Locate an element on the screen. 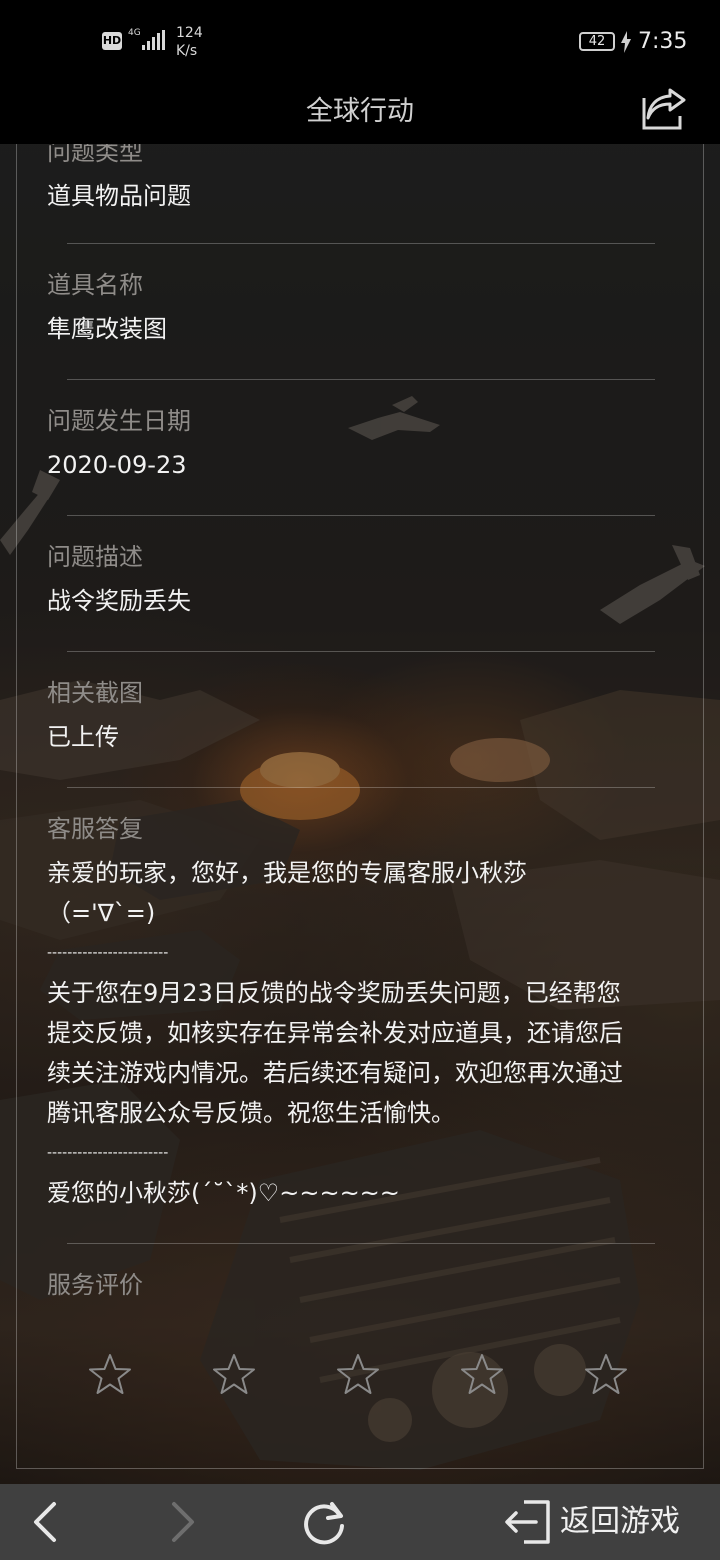 This screenshot has width=720, height=1560. network-speed-value: 124 is located at coordinates (189, 33).